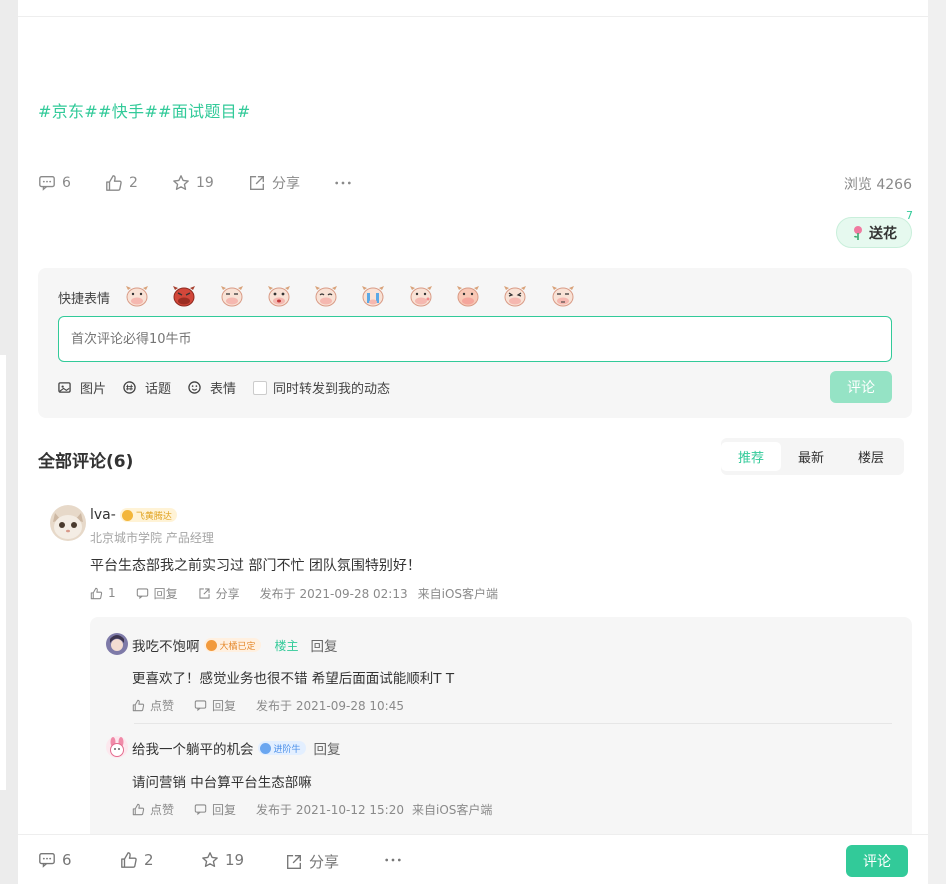  Describe the element at coordinates (211, 645) in the screenshot. I see `badge-medal-icon` at that location.